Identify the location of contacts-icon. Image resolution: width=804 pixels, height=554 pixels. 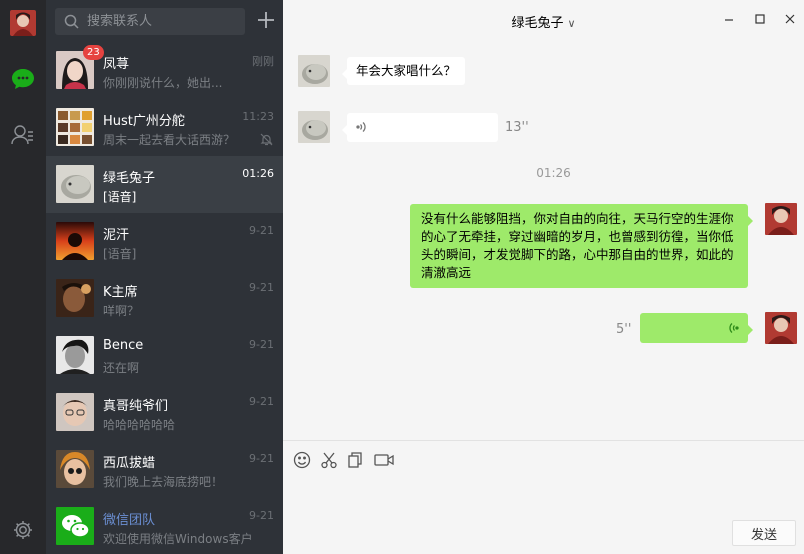
(23, 135).